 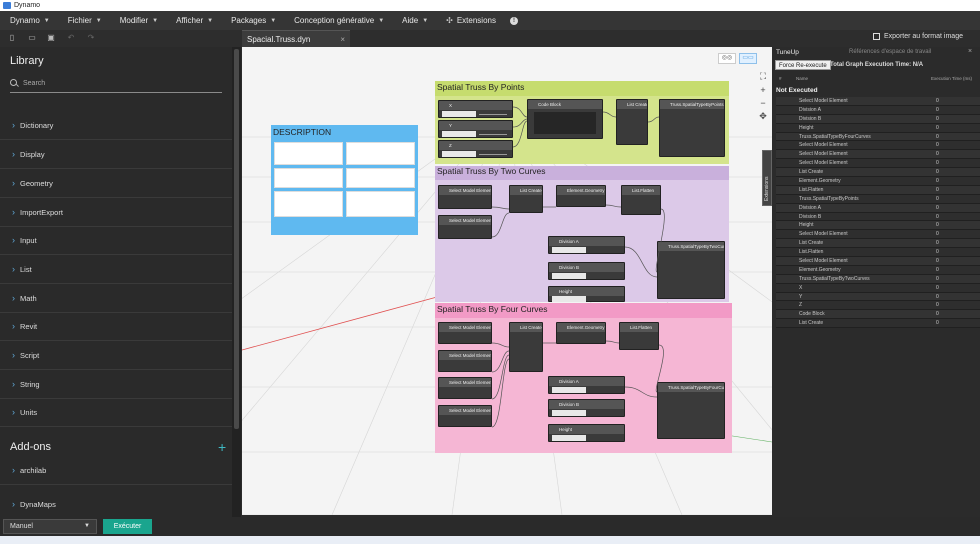 What do you see at coordinates (470, 20) in the screenshot?
I see `menu-extensions: ✣ Extensions` at bounding box center [470, 20].